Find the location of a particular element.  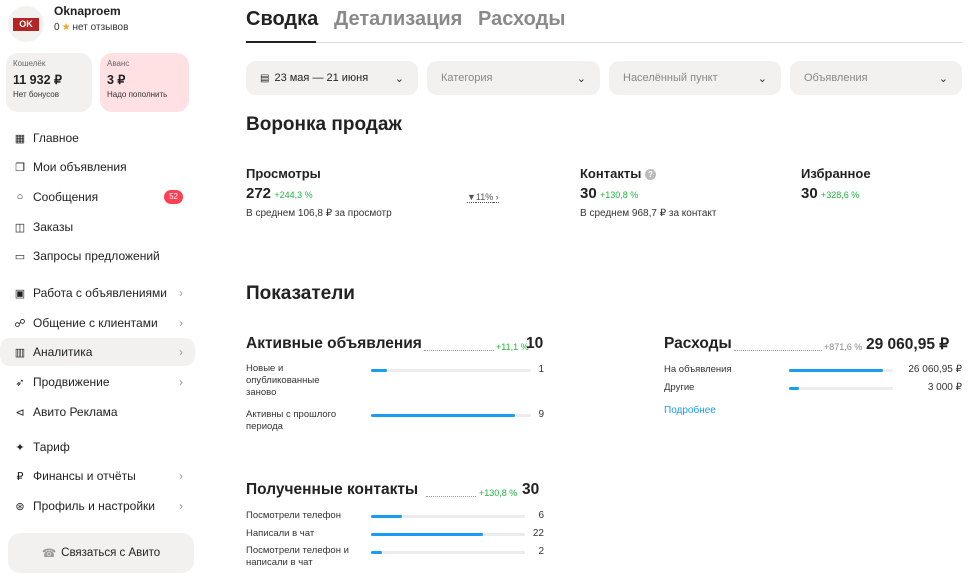

work-icon: ▣ is located at coordinates (20, 293).